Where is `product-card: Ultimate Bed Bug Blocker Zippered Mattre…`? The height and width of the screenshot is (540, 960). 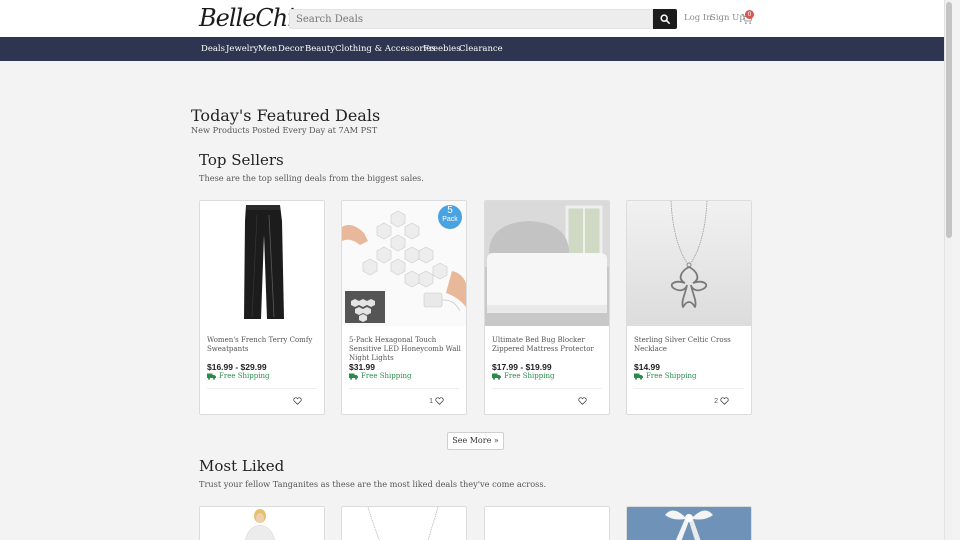 product-card: Ultimate Bed Bug Blocker Zippered Mattre… is located at coordinates (547, 307).